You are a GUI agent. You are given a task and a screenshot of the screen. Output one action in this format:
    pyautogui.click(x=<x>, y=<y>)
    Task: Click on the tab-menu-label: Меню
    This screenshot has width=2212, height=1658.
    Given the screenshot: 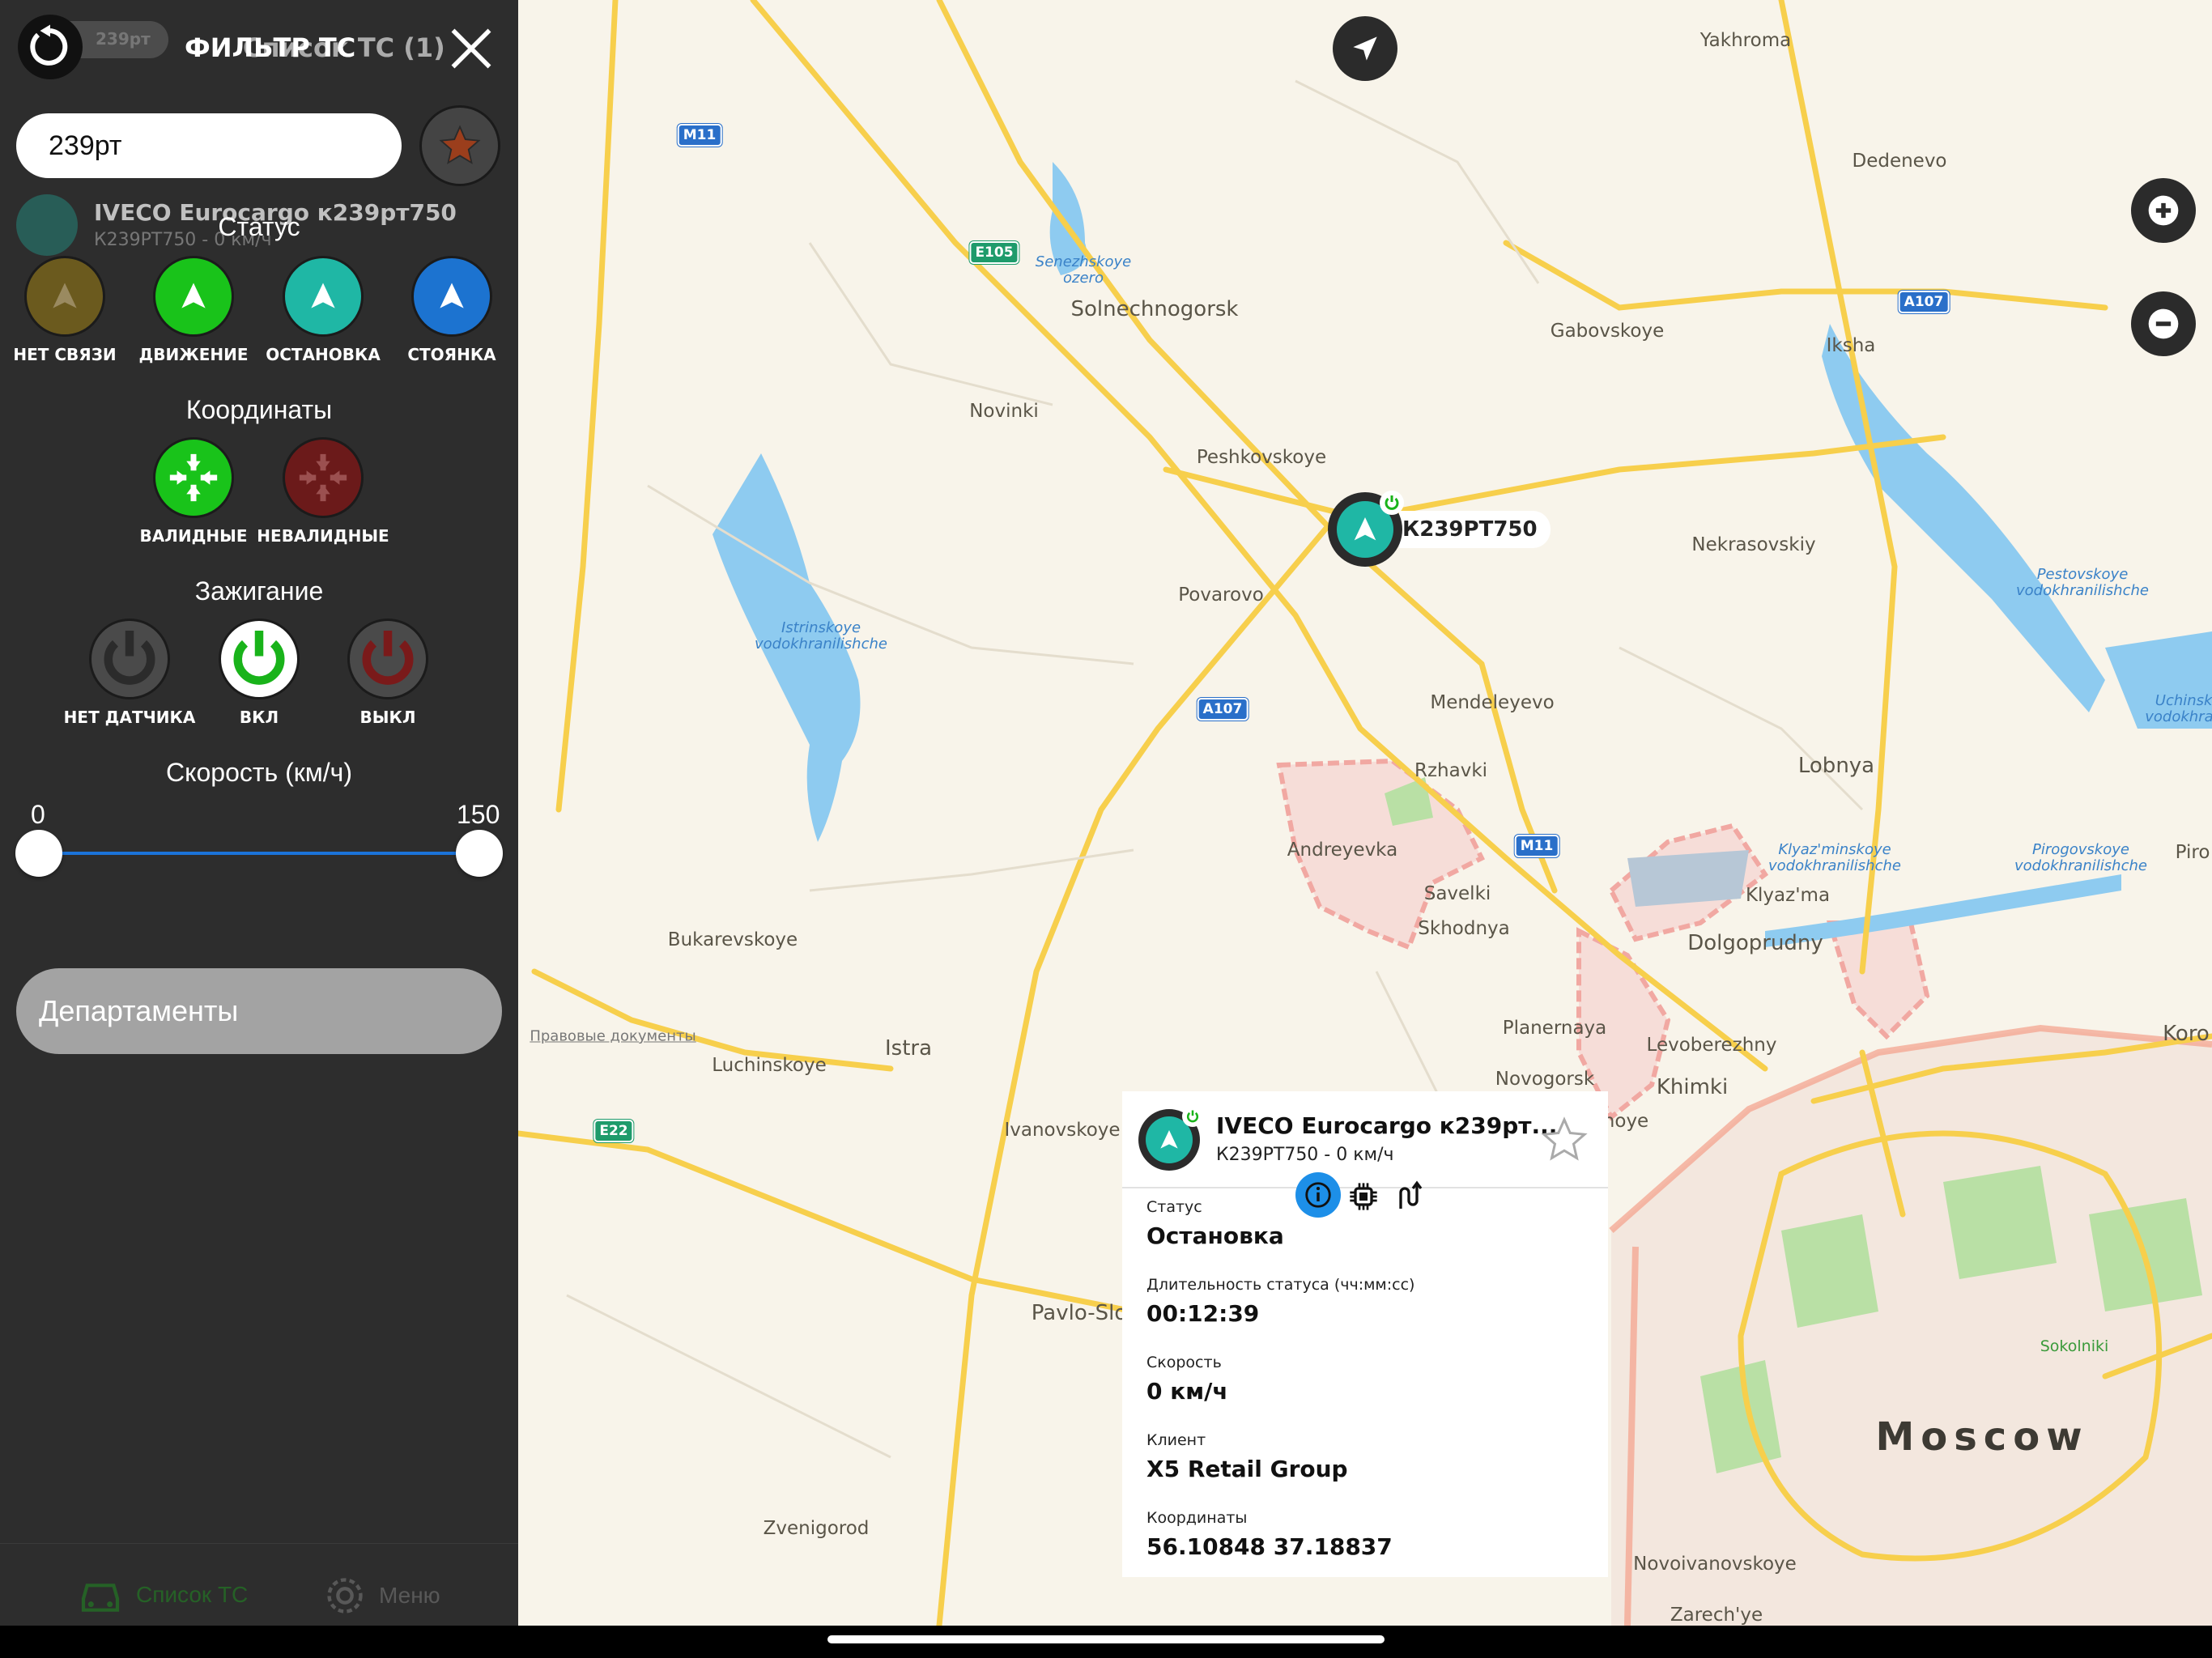 What is the action you would take?
    pyautogui.click(x=410, y=1595)
    